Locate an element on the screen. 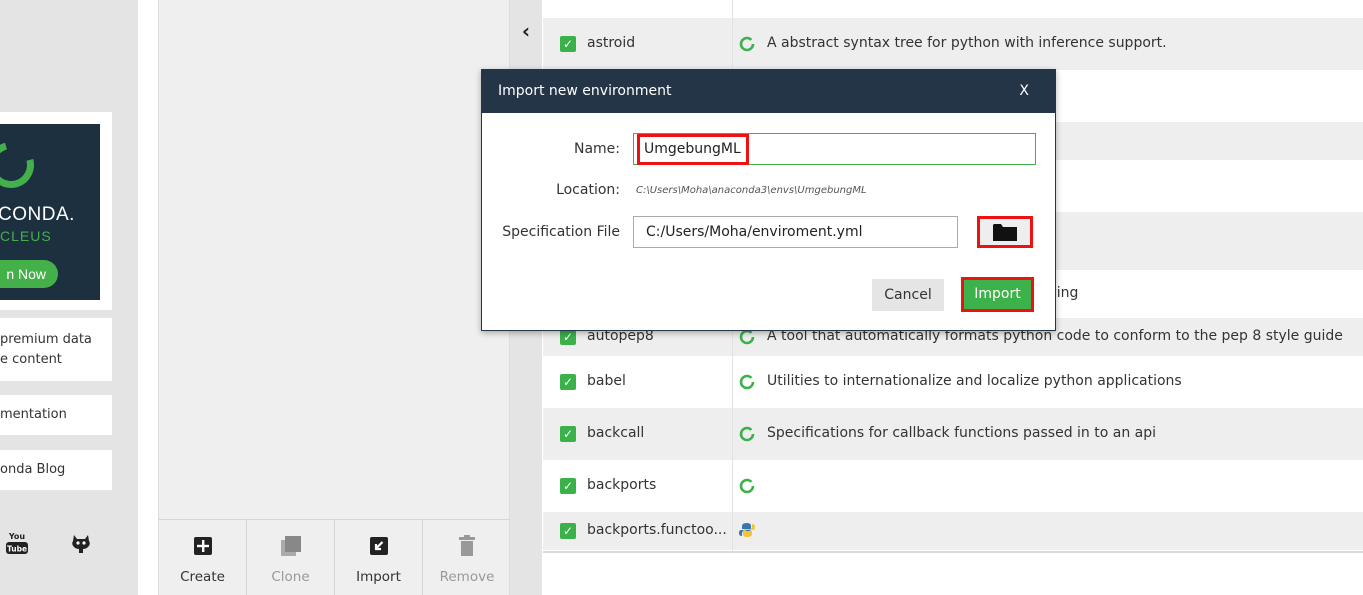  anaconda-logo-icon is located at coordinates (21, 165).